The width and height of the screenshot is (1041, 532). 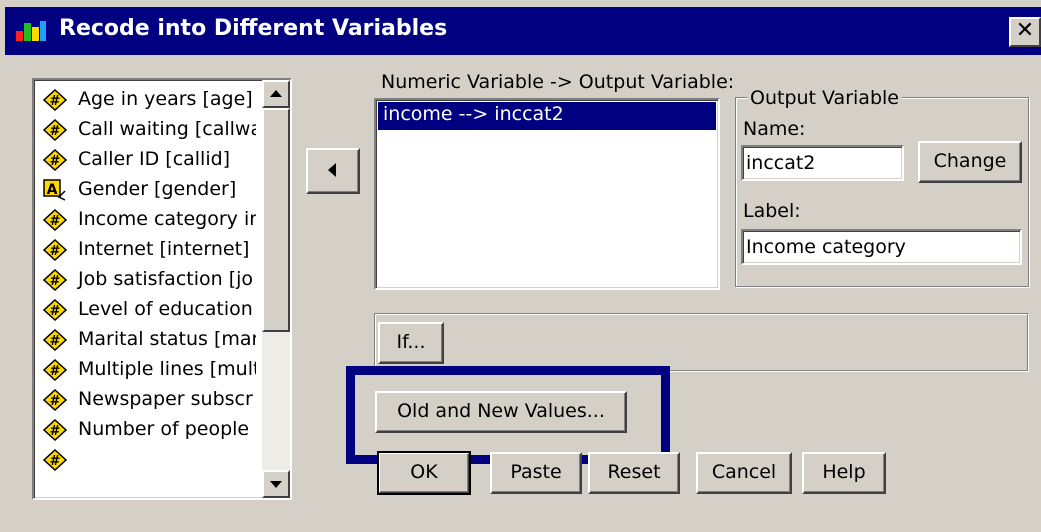 I want to click on variable-list-item: # Number of people, so click(x=147, y=429).